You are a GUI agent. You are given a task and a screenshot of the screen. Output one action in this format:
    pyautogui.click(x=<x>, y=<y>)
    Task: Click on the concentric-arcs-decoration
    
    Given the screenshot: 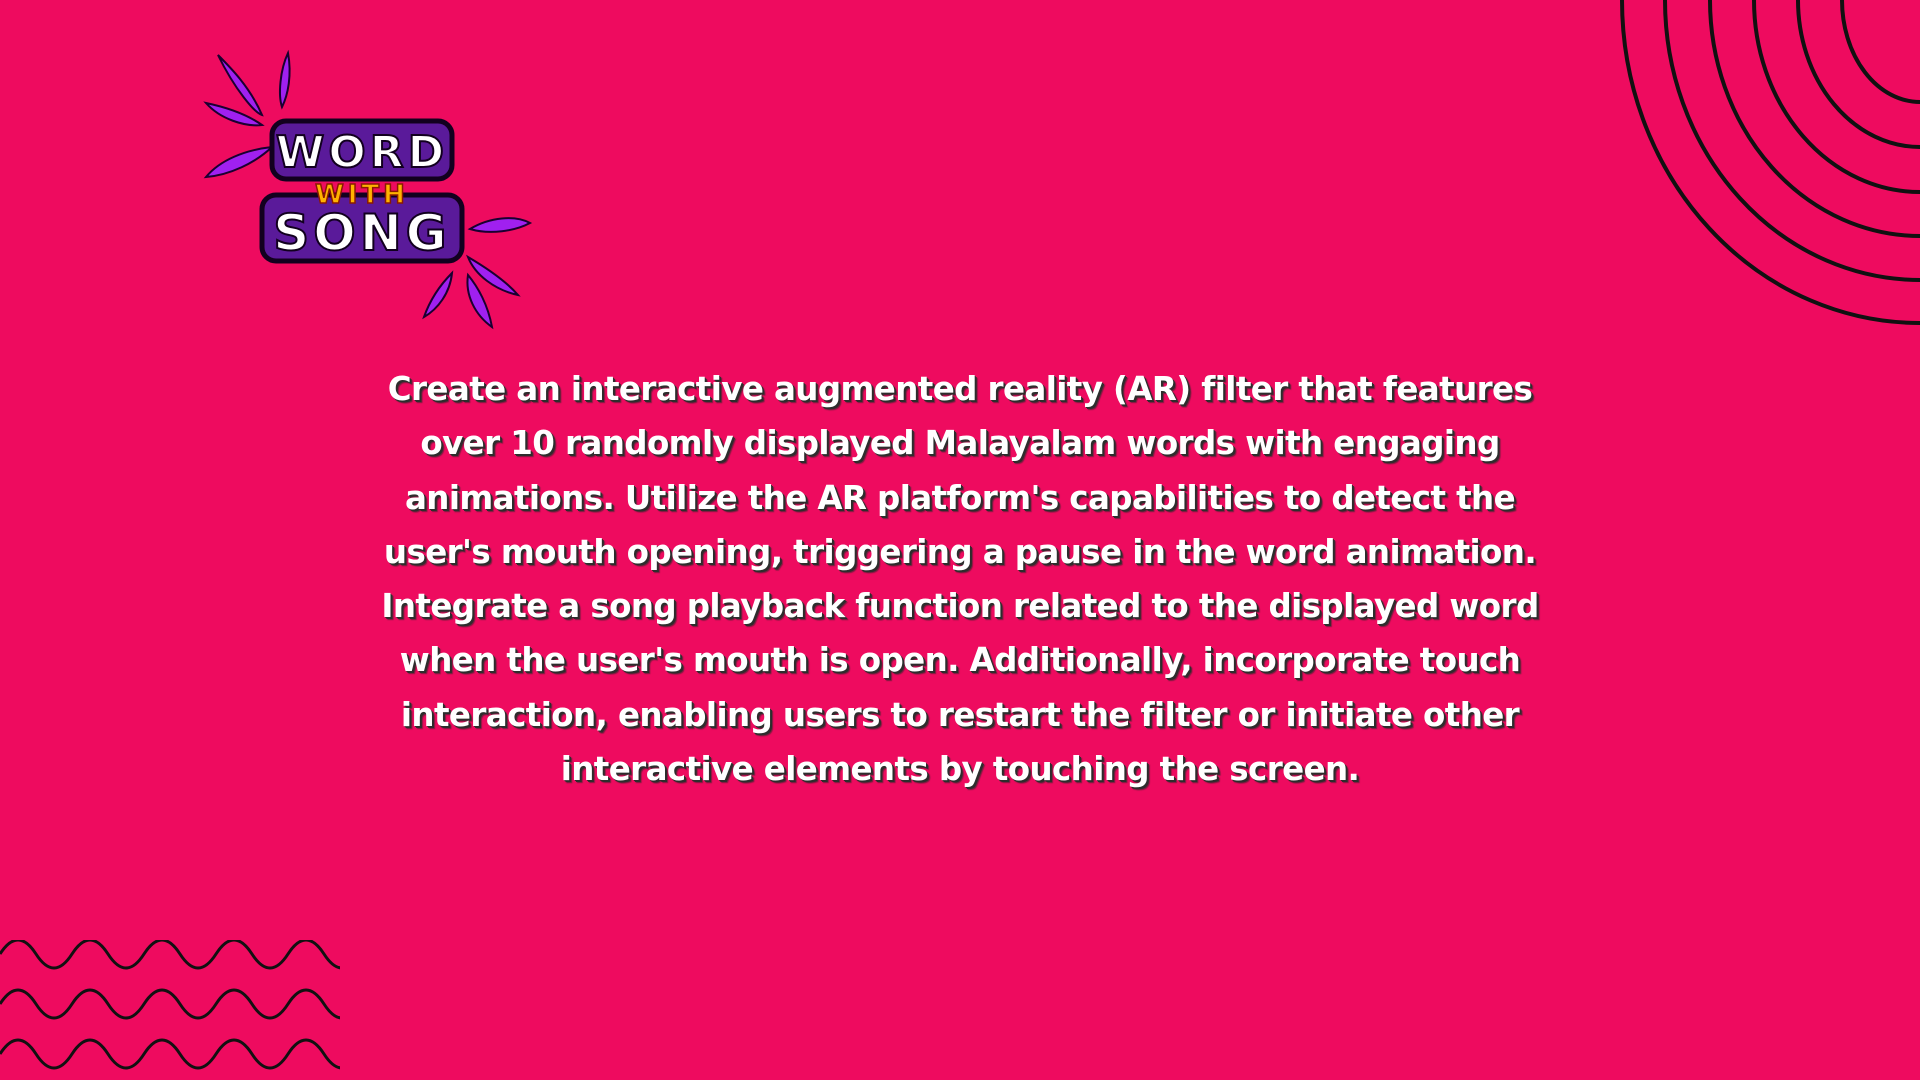 What is the action you would take?
    pyautogui.click(x=1770, y=162)
    